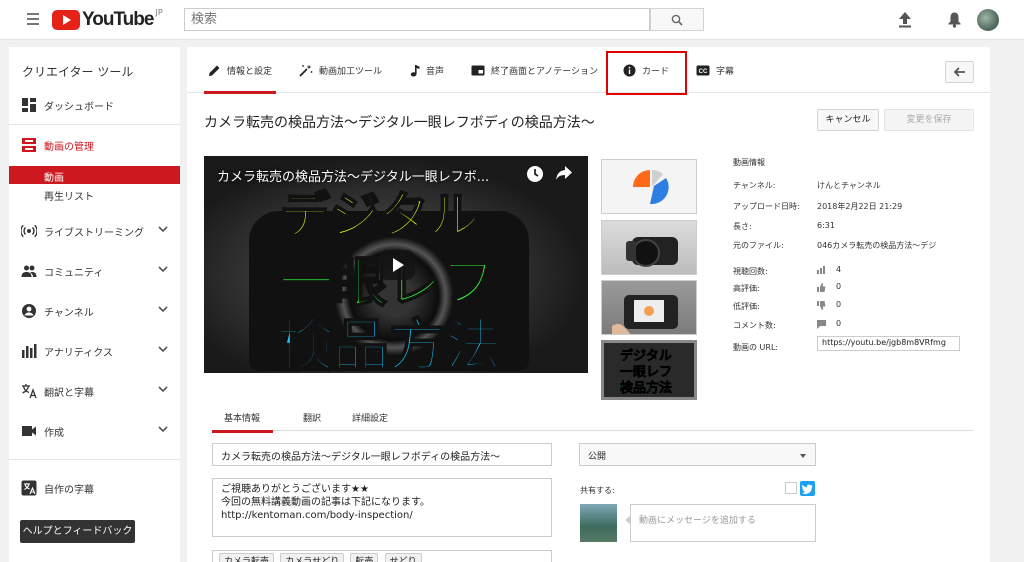 The image size is (1024, 562). What do you see at coordinates (382, 454) in the screenshot?
I see `video-title-input: カメラ転売の検品方法〜デジタル一眼レフボディの検品方法〜` at bounding box center [382, 454].